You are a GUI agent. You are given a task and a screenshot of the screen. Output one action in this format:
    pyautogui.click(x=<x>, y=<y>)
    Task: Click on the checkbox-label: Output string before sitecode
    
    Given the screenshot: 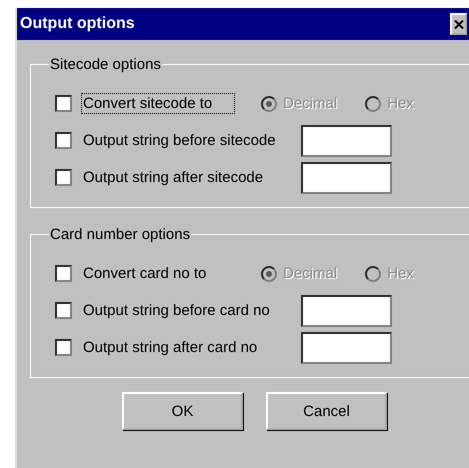 What is the action you would take?
    pyautogui.click(x=186, y=140)
    